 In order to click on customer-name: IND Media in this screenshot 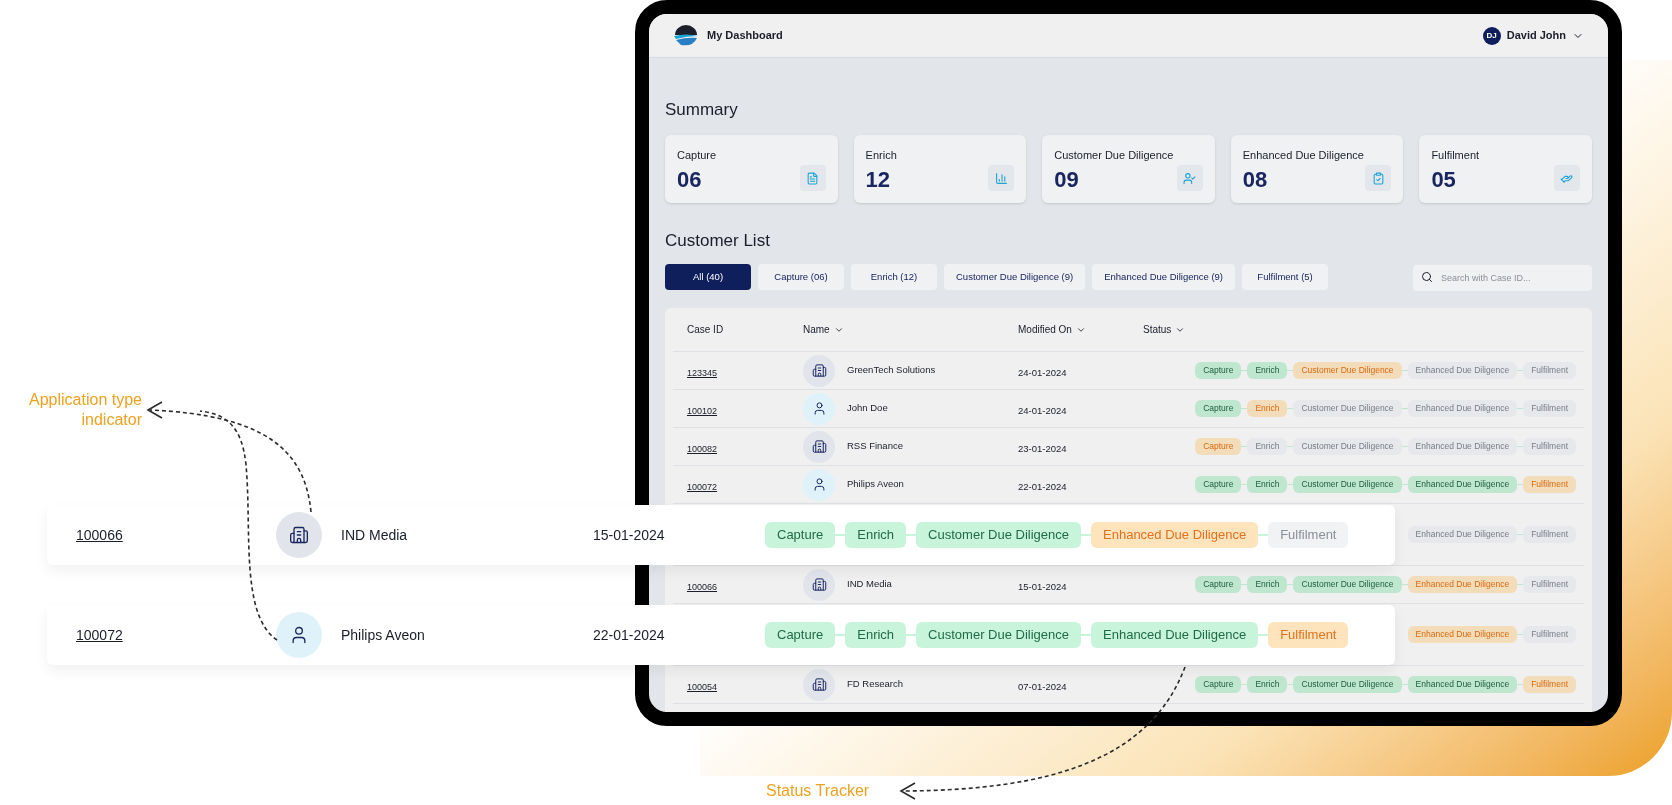, I will do `click(374, 535)`.